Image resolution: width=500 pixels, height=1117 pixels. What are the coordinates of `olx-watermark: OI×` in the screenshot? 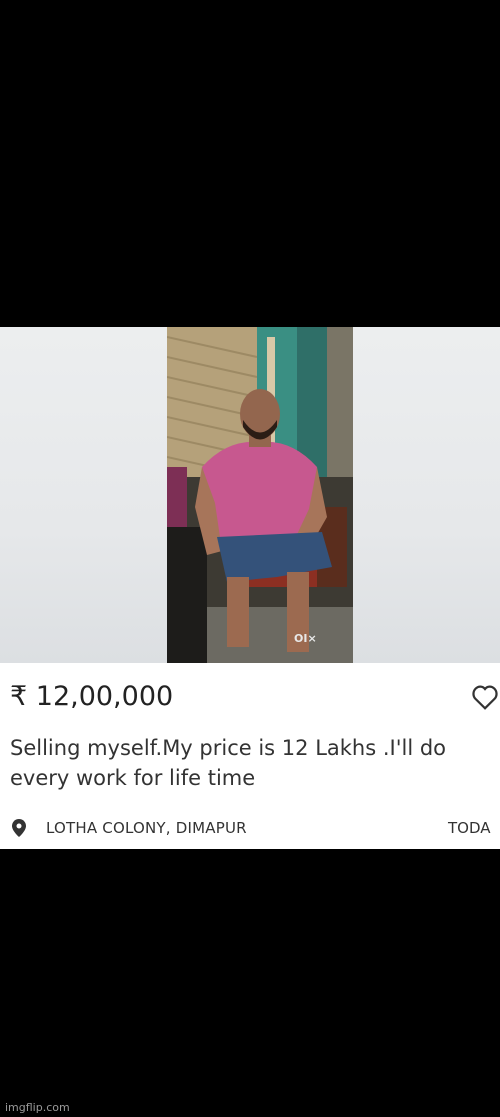 It's located at (305, 638).